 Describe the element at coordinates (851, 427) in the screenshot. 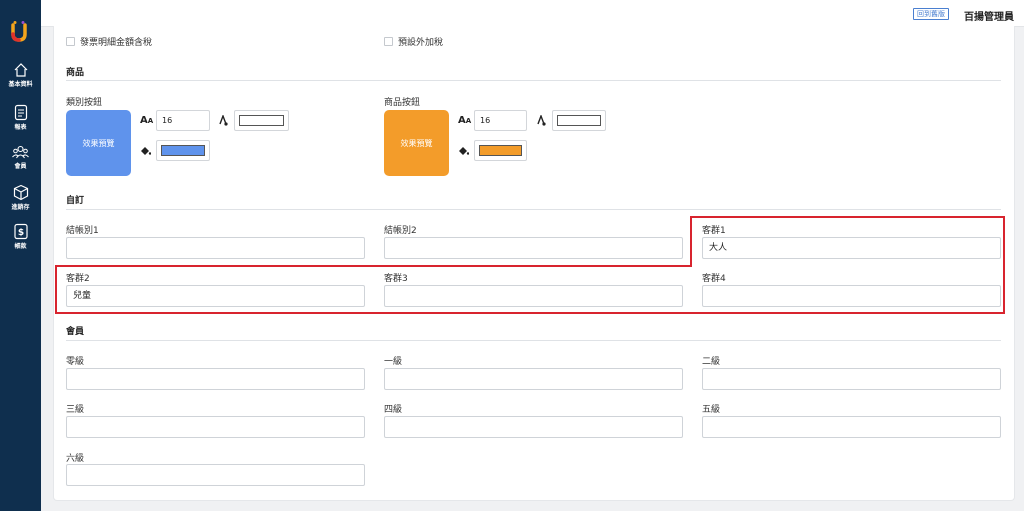

I see `member-level-5-input` at that location.